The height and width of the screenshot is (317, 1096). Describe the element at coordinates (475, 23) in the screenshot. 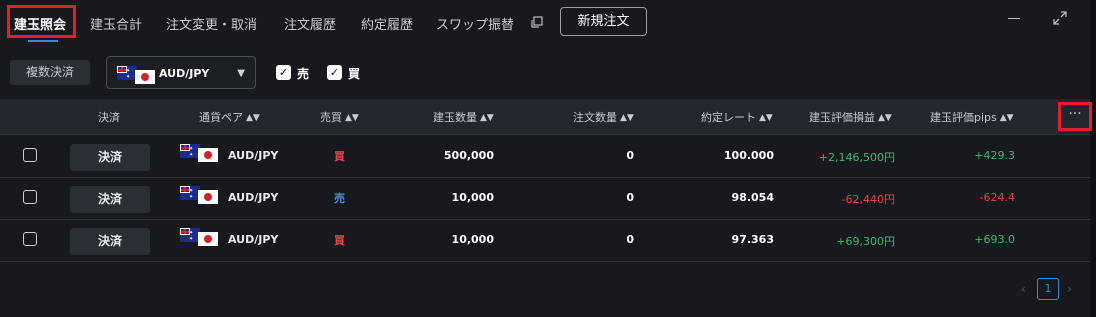

I see `tab-swap-transfer: スワップ振替` at that location.